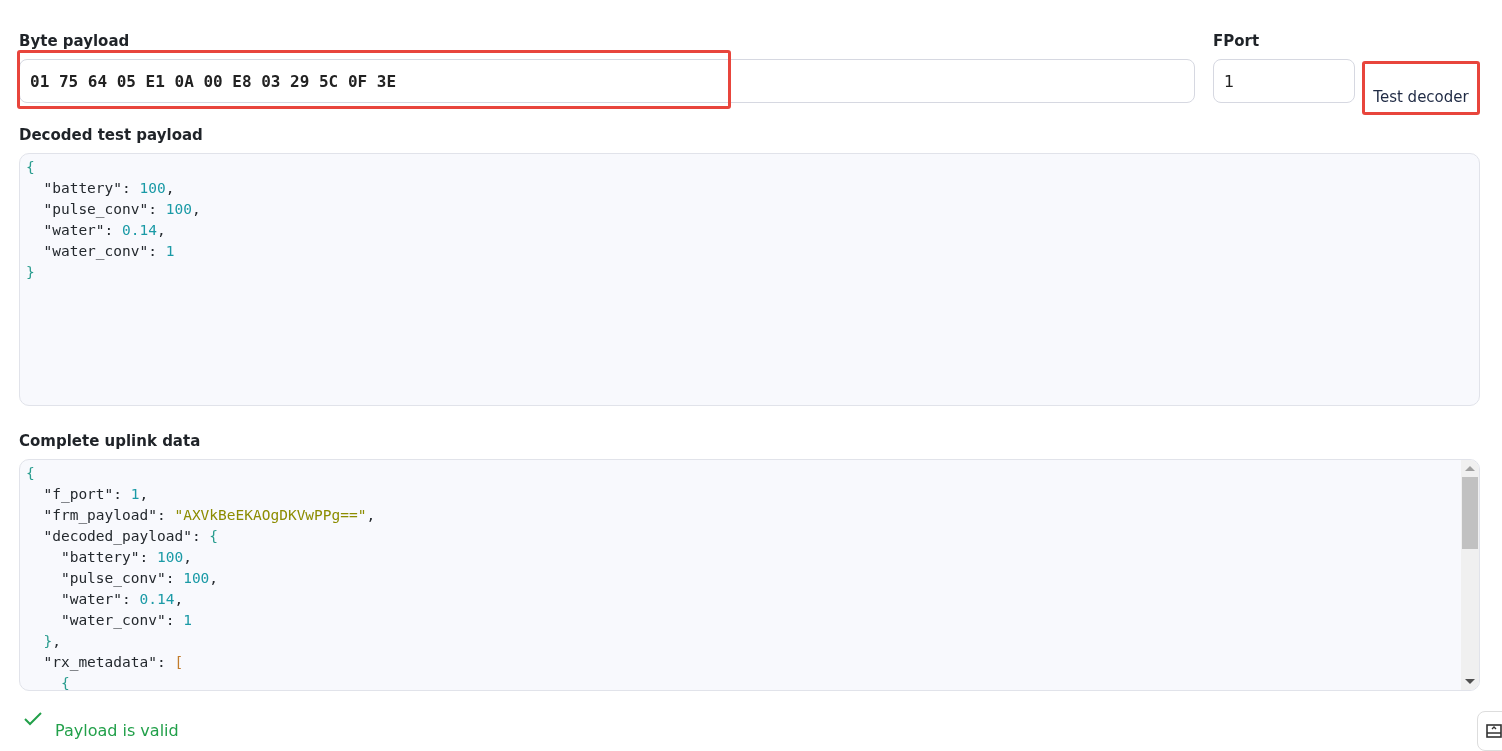 This screenshot has width=1502, height=751. I want to click on scrollbar, so click(1470, 575).